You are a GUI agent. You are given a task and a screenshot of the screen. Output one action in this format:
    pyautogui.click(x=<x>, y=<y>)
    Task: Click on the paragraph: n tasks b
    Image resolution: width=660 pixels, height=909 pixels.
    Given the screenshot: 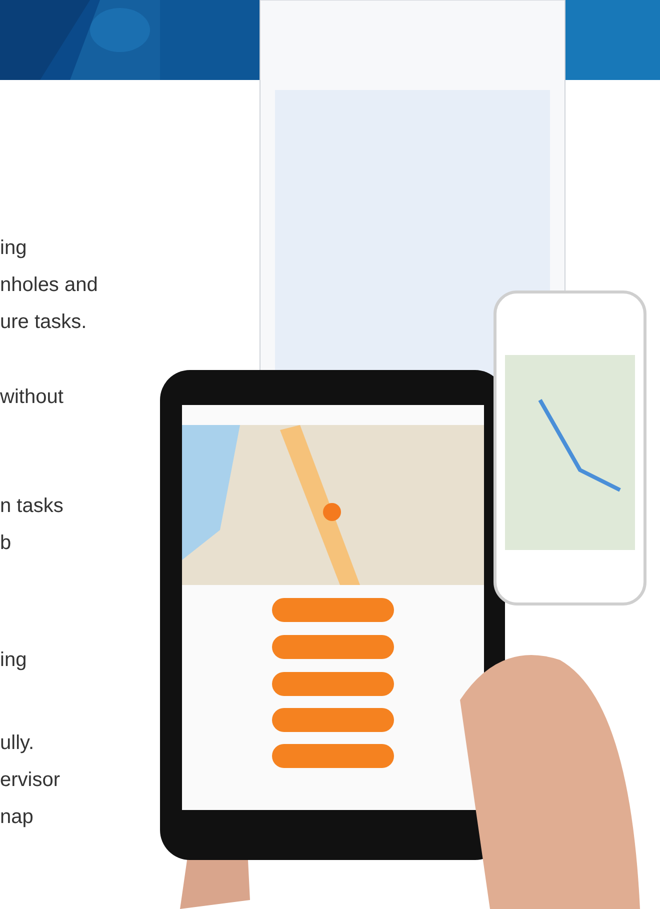 What is the action you would take?
    pyautogui.click(x=32, y=525)
    